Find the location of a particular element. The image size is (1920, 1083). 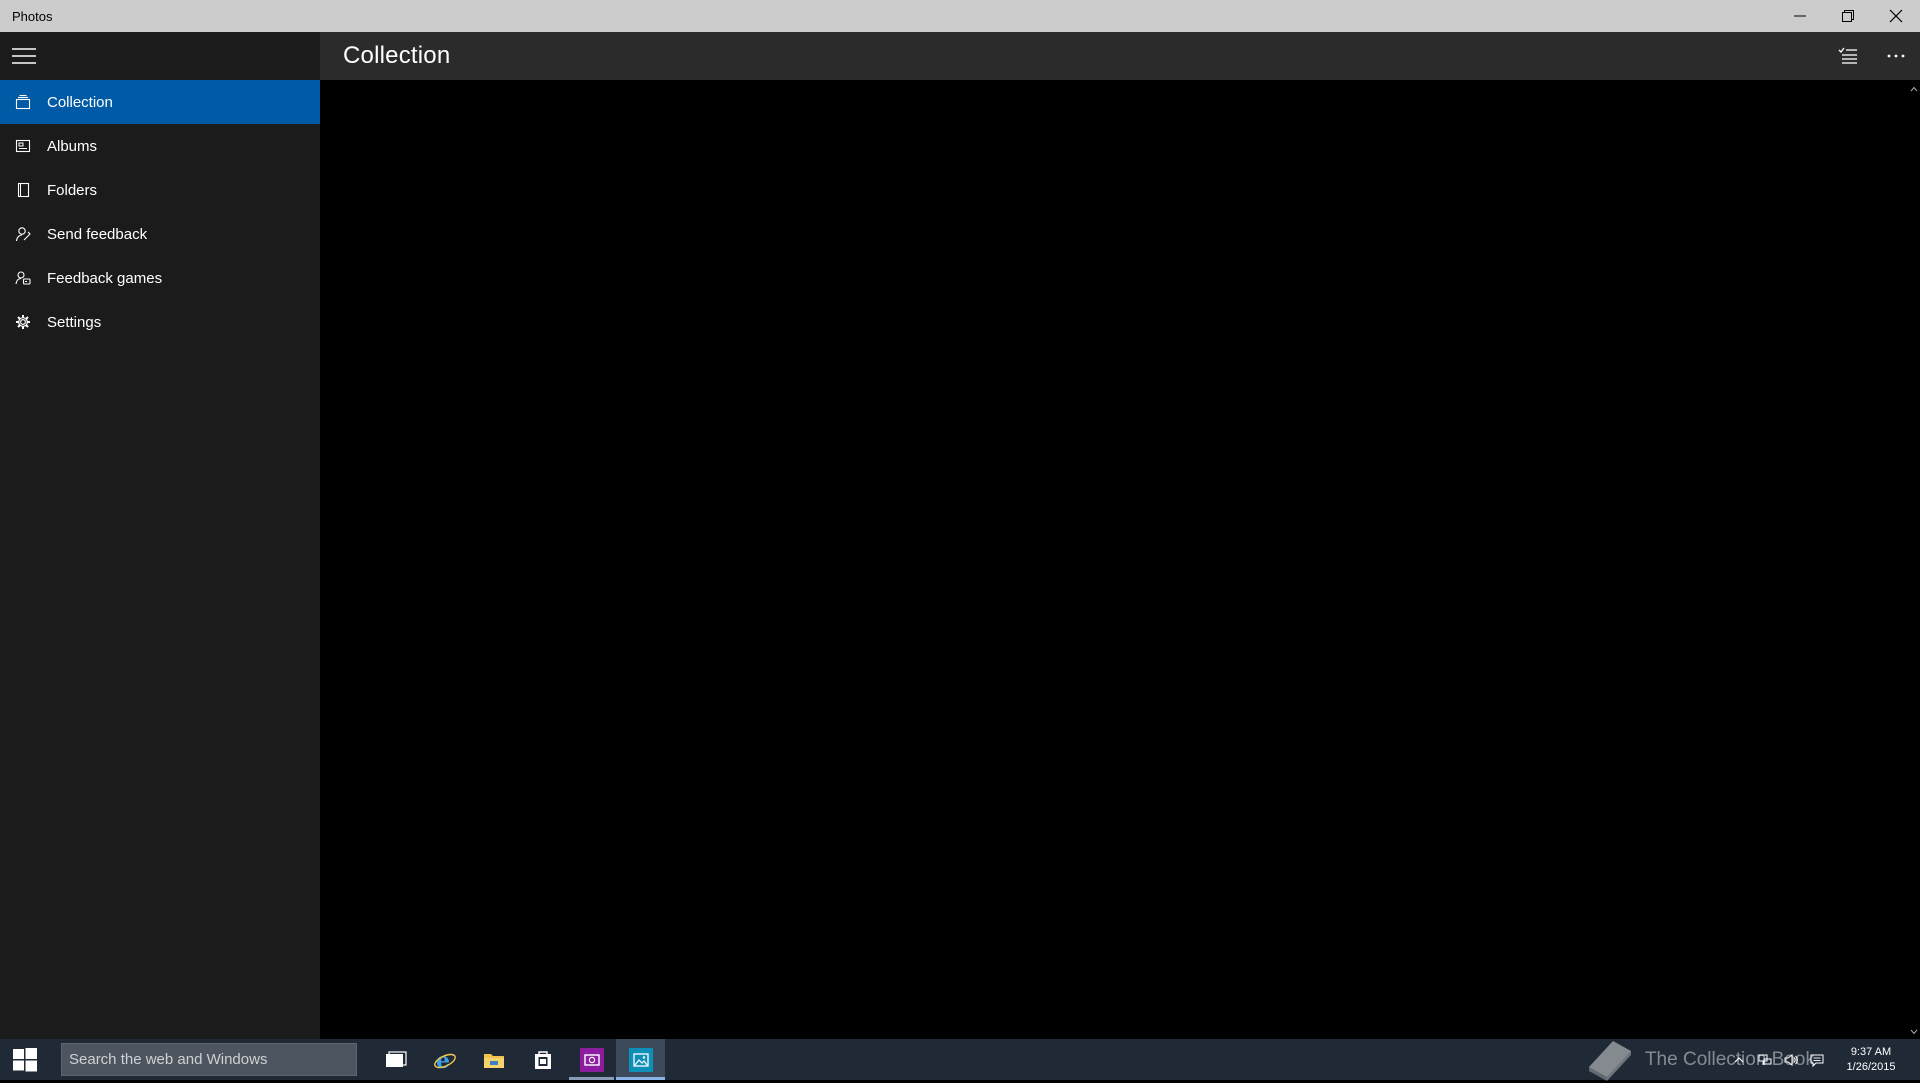

more-options-button is located at coordinates (1896, 56).